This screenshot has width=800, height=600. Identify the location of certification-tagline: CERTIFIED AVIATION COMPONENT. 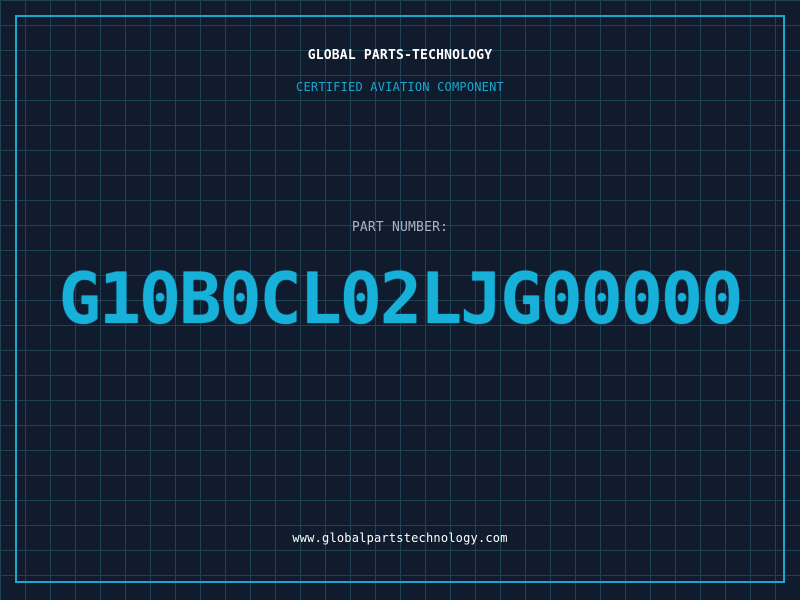
(400, 87).